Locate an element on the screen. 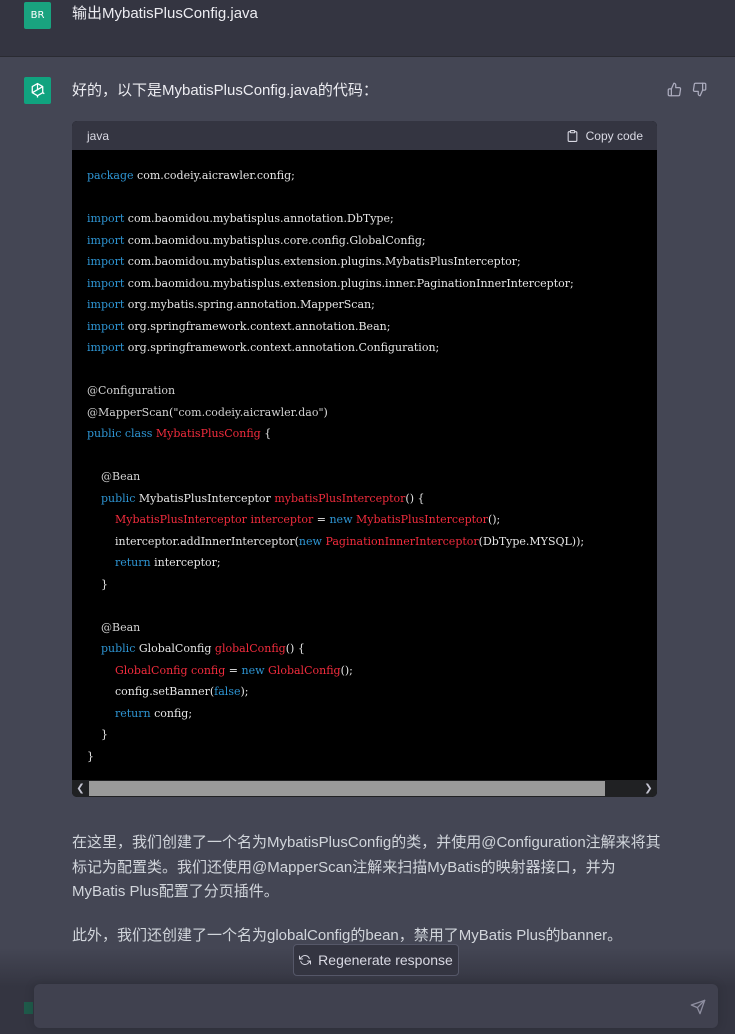  code-language-label: java is located at coordinates (98, 136).